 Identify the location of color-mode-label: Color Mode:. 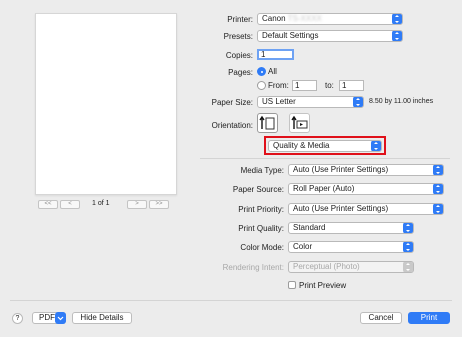
(262, 247).